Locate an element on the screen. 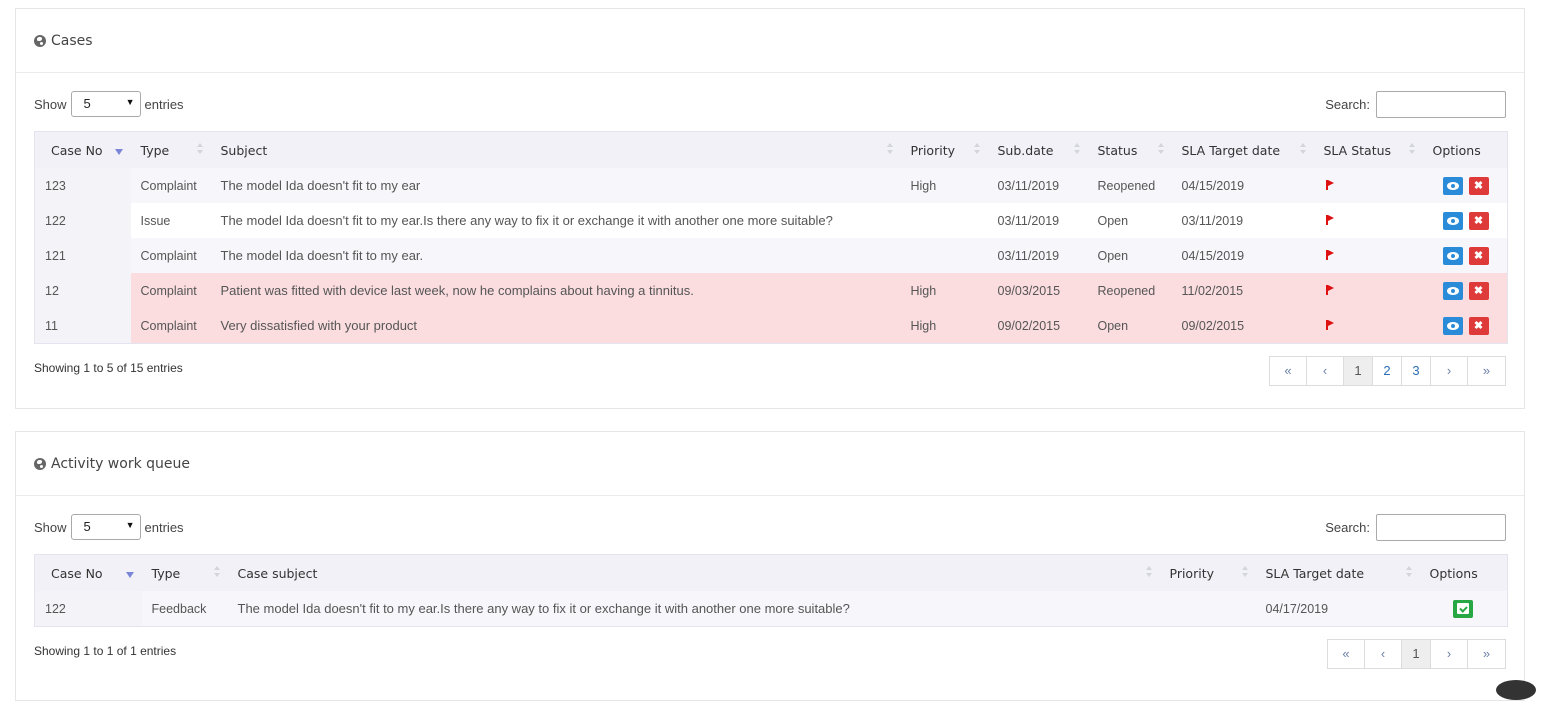 Image resolution: width=1549 pixels, height=701 pixels. priority-cell: High is located at coordinates (944, 290).